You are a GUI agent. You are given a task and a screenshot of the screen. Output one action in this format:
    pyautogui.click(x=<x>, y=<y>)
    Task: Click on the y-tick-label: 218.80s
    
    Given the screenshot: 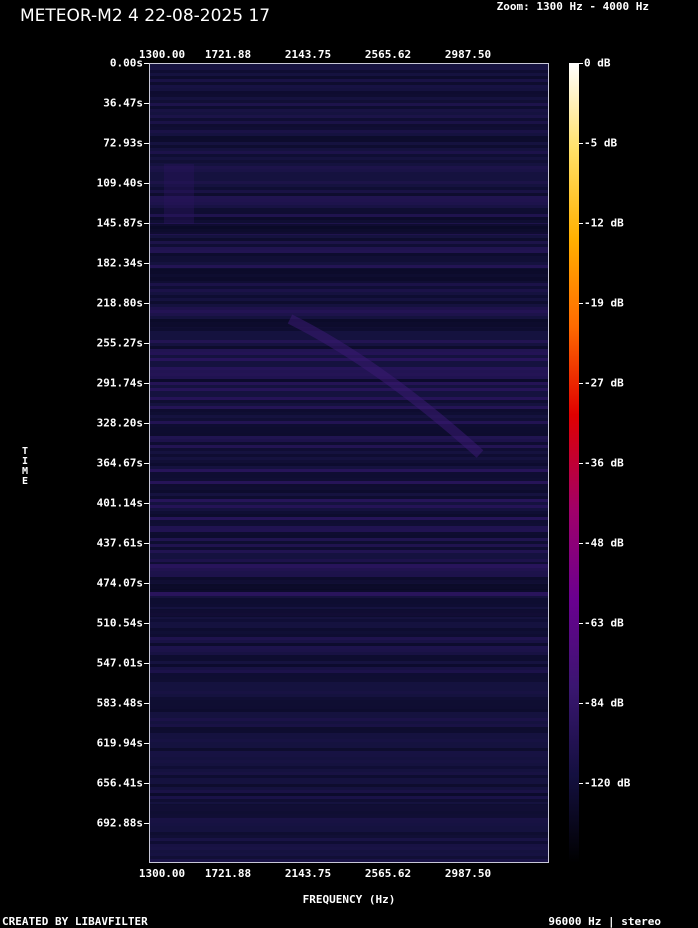 What is the action you would take?
    pyautogui.click(x=119, y=303)
    